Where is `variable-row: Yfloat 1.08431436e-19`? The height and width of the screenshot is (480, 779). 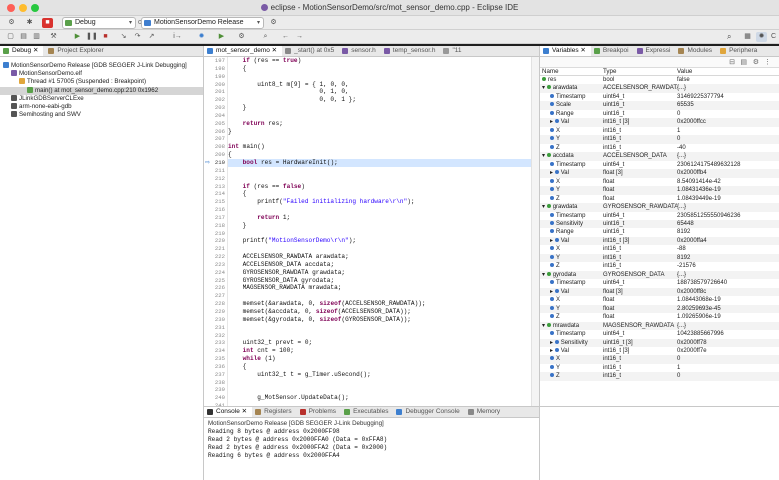
variable-row: Yfloat 1.08431436e-19 is located at coordinates (659, 190).